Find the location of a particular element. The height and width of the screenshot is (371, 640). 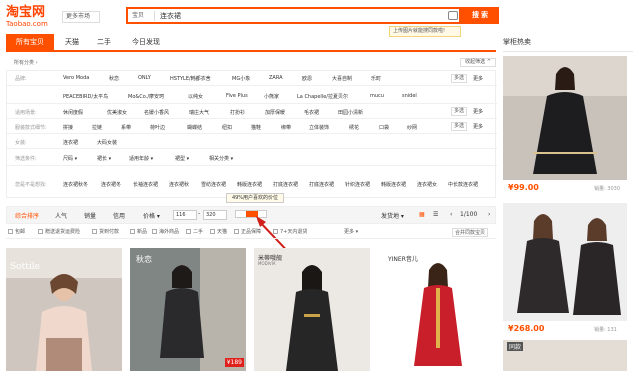

sort-popularity: 人气 is located at coordinates (61, 215).